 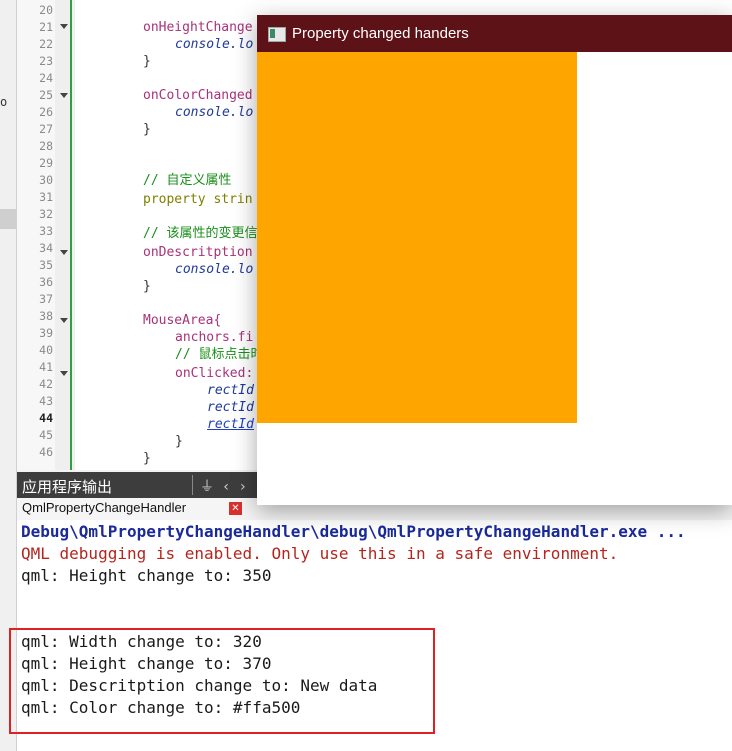 What do you see at coordinates (230, 424) in the screenshot?
I see `code-line-44: rectId` at bounding box center [230, 424].